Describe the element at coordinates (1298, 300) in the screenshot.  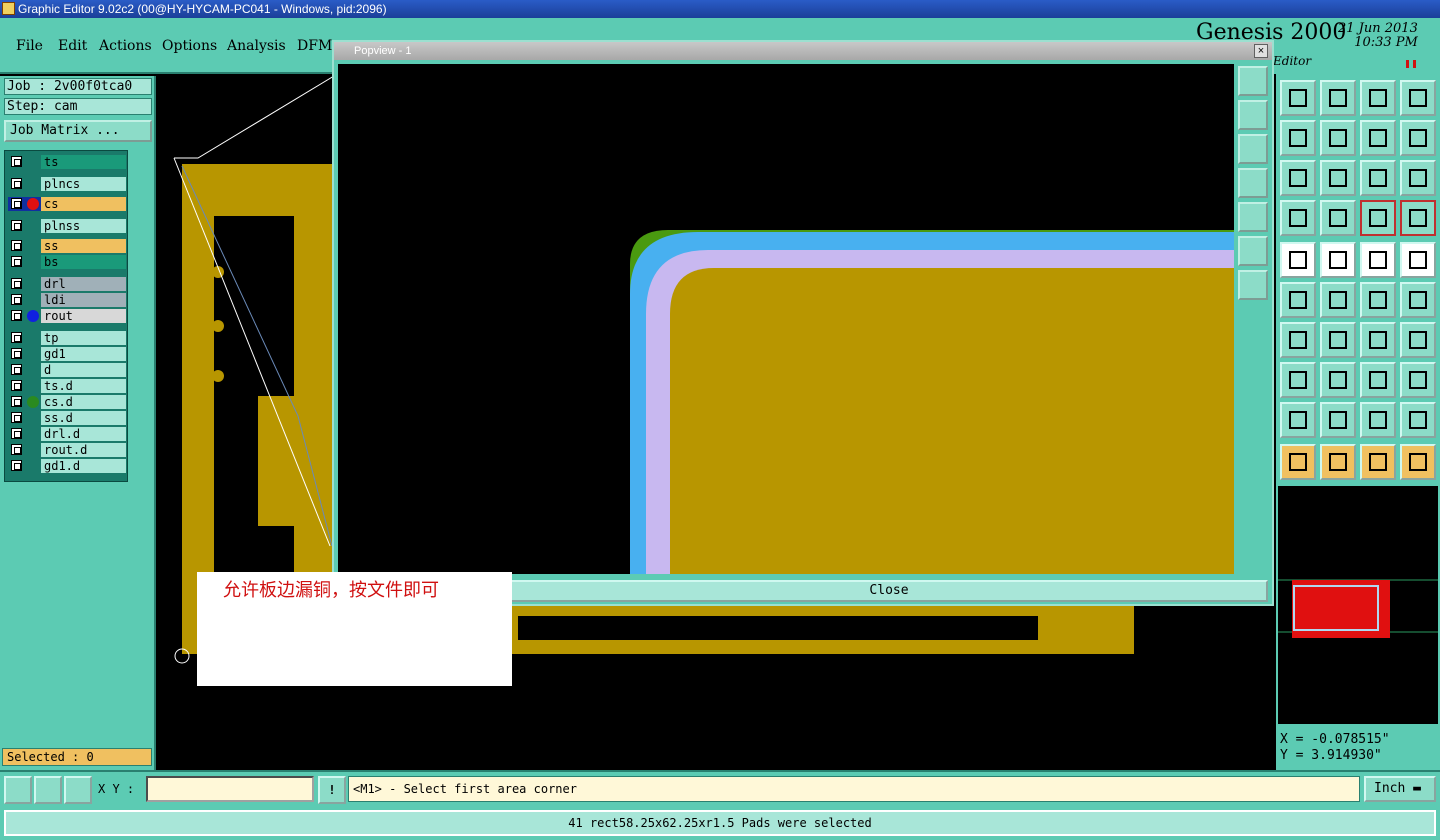
I see `connect-icon` at that location.